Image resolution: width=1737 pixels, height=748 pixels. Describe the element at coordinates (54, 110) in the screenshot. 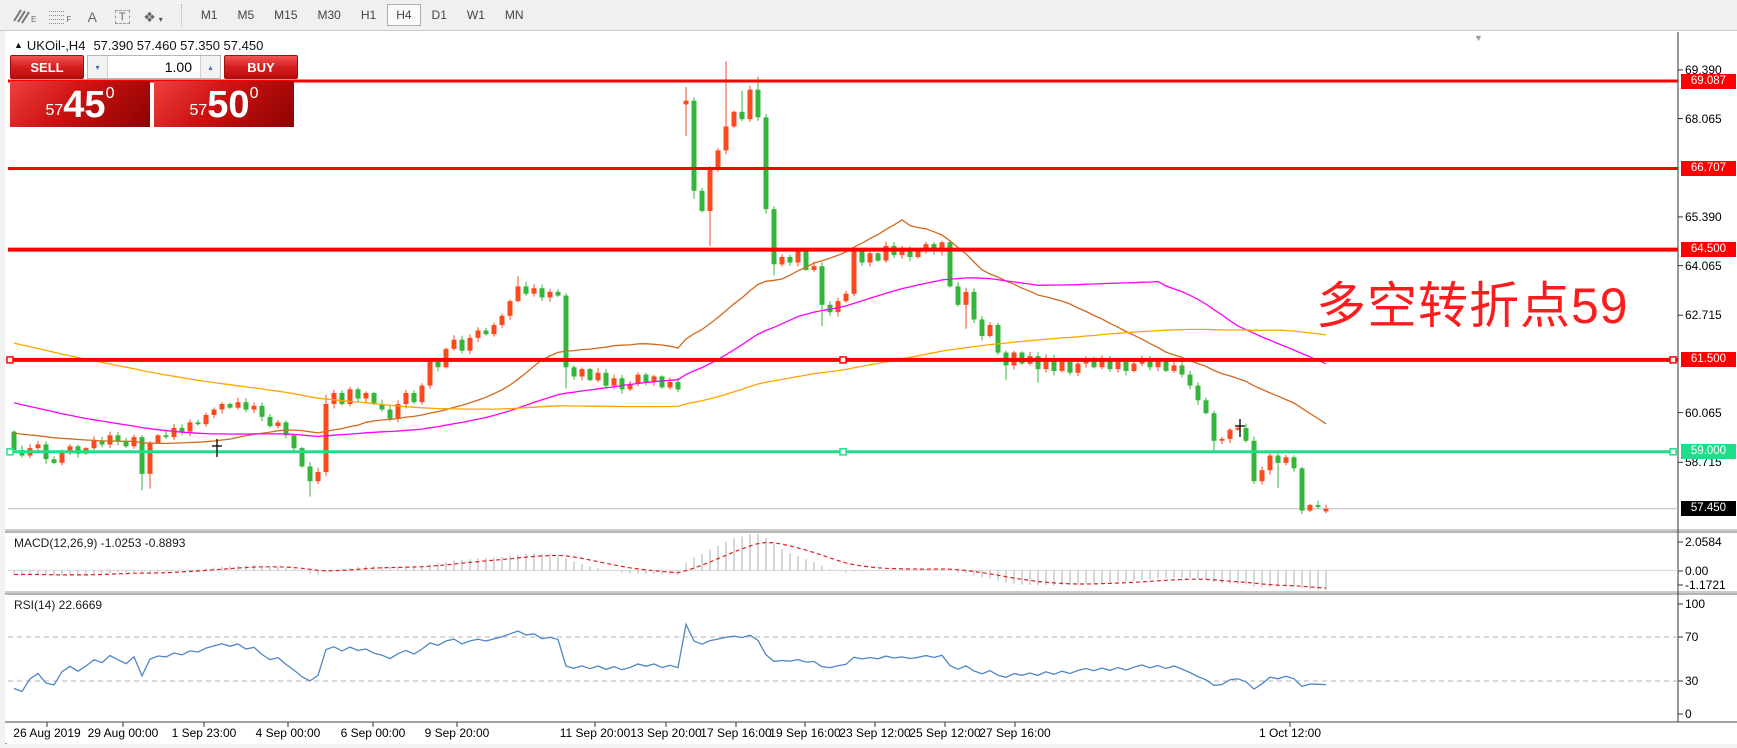

I see `sell-price-small: 57` at that location.